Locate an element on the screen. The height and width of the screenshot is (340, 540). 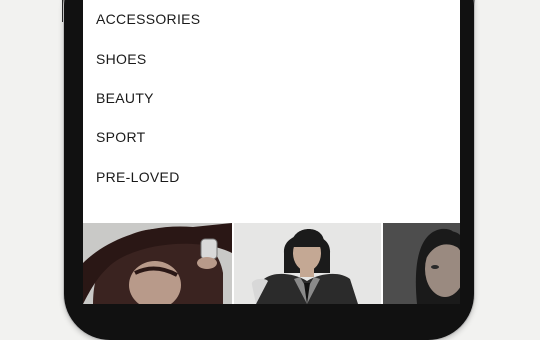
menu-item-sport: SPORT is located at coordinates (120, 137).